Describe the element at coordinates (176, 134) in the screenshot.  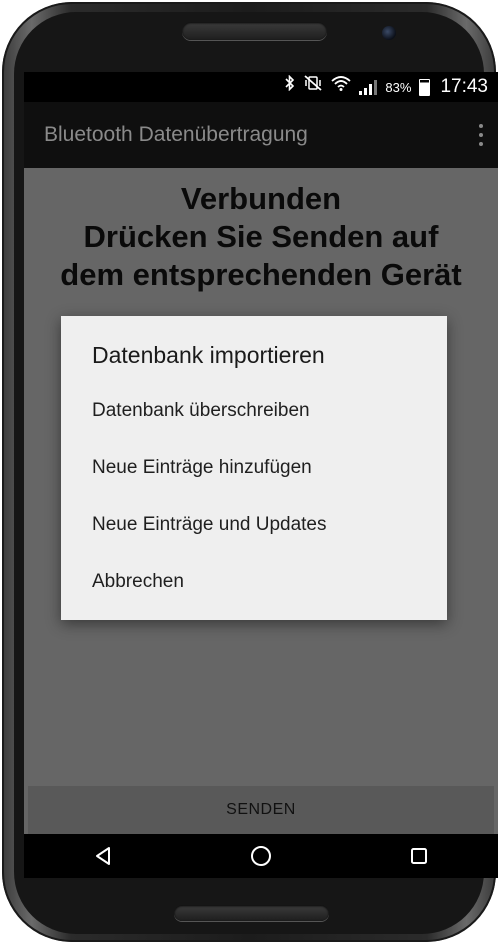
I see `app-title: Bluetooth Datenübertragung` at that location.